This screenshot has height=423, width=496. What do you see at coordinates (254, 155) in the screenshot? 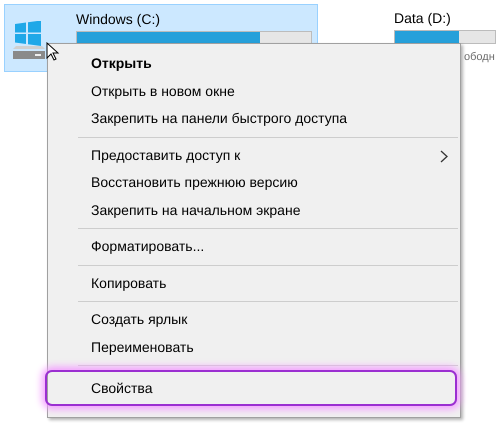
I see `menu-item: Предоставить доступ к` at bounding box center [254, 155].